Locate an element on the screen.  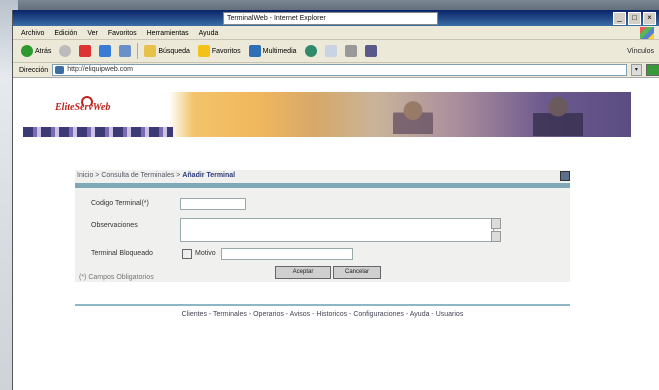
go-button is located at coordinates (652, 70).